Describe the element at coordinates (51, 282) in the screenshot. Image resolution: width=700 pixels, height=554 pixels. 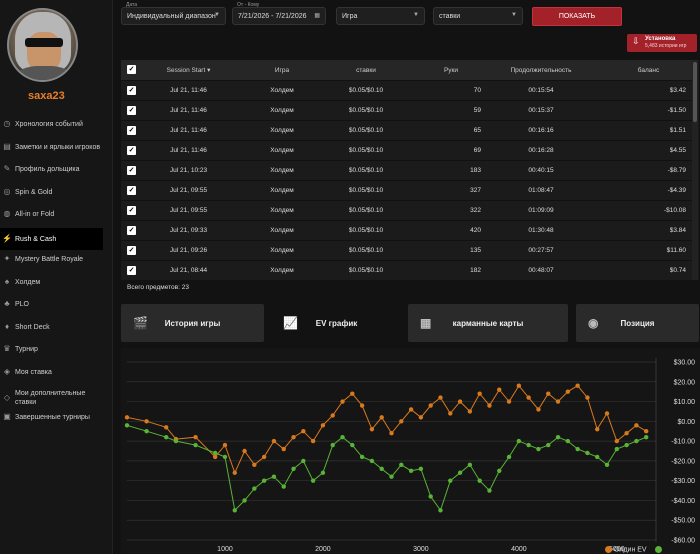
I see `sidebar-item-8: ♠ Холдем` at that location.